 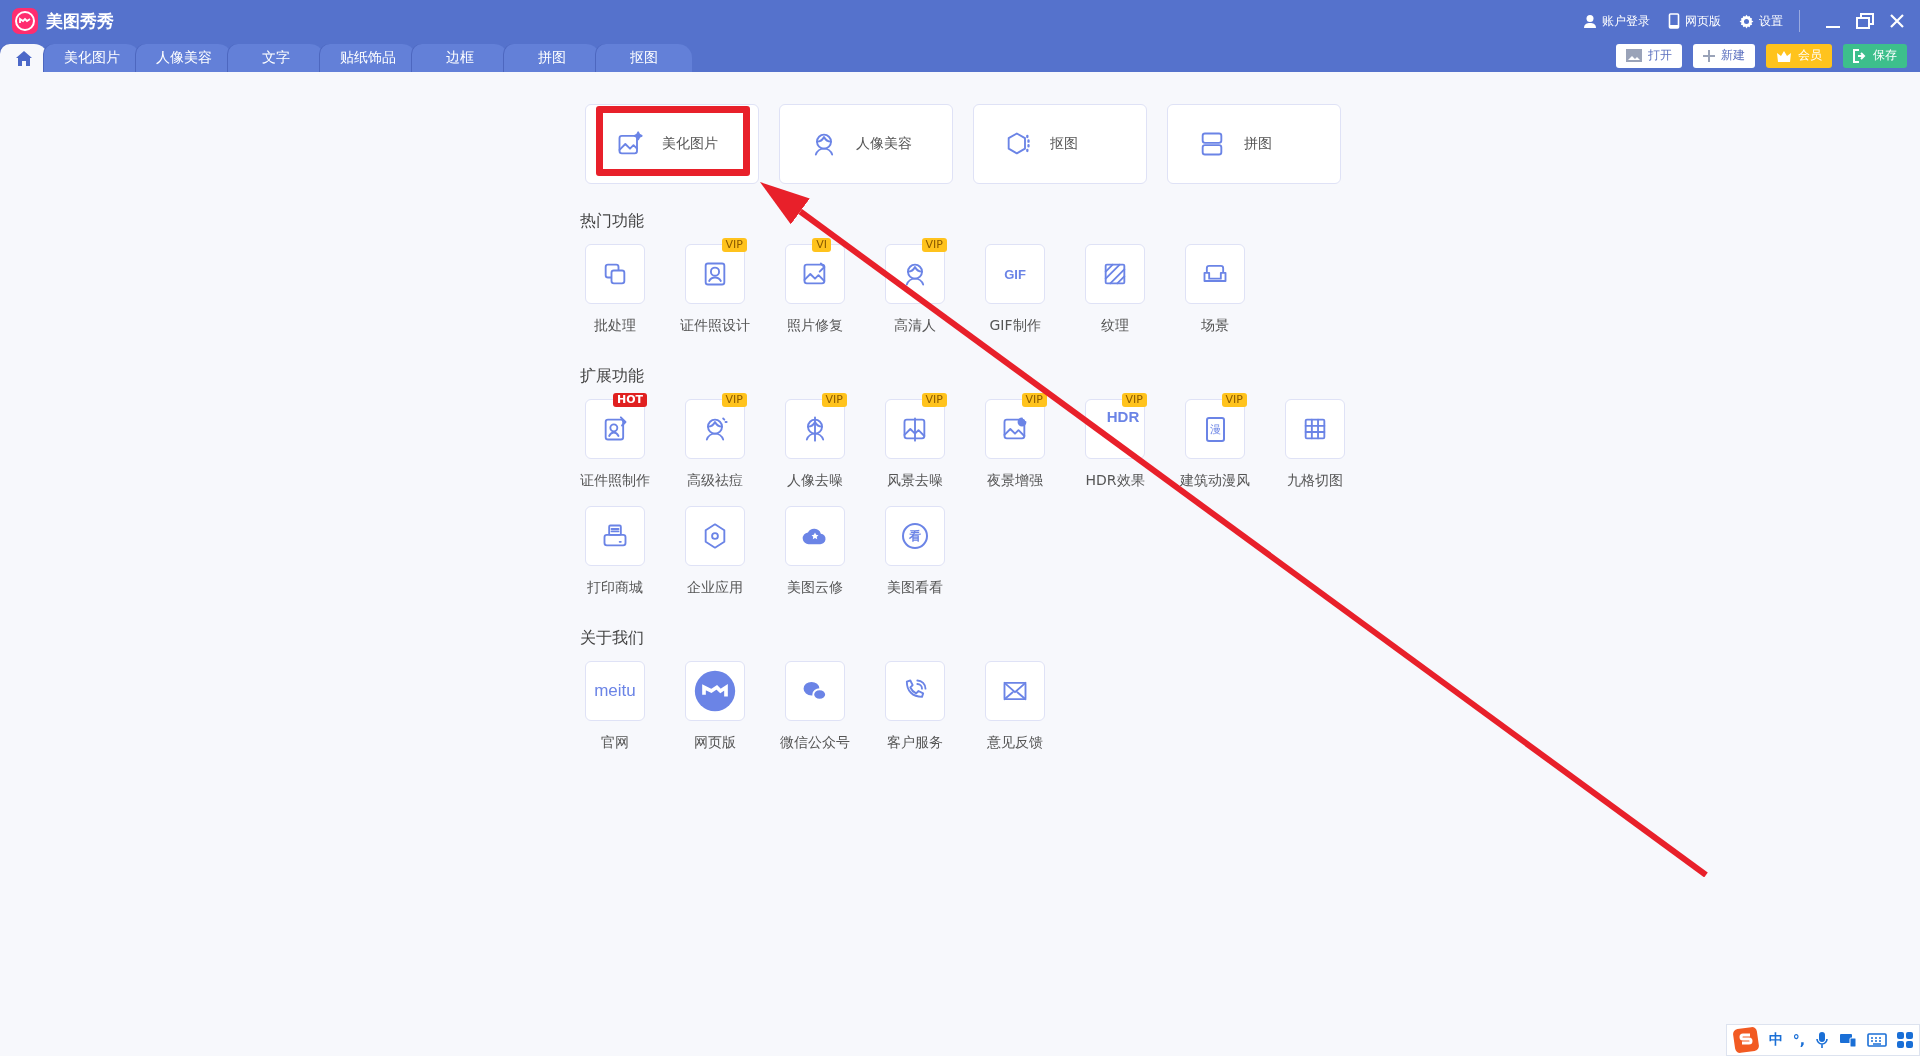 I want to click on top-link: 账户登录, so click(x=1616, y=21).